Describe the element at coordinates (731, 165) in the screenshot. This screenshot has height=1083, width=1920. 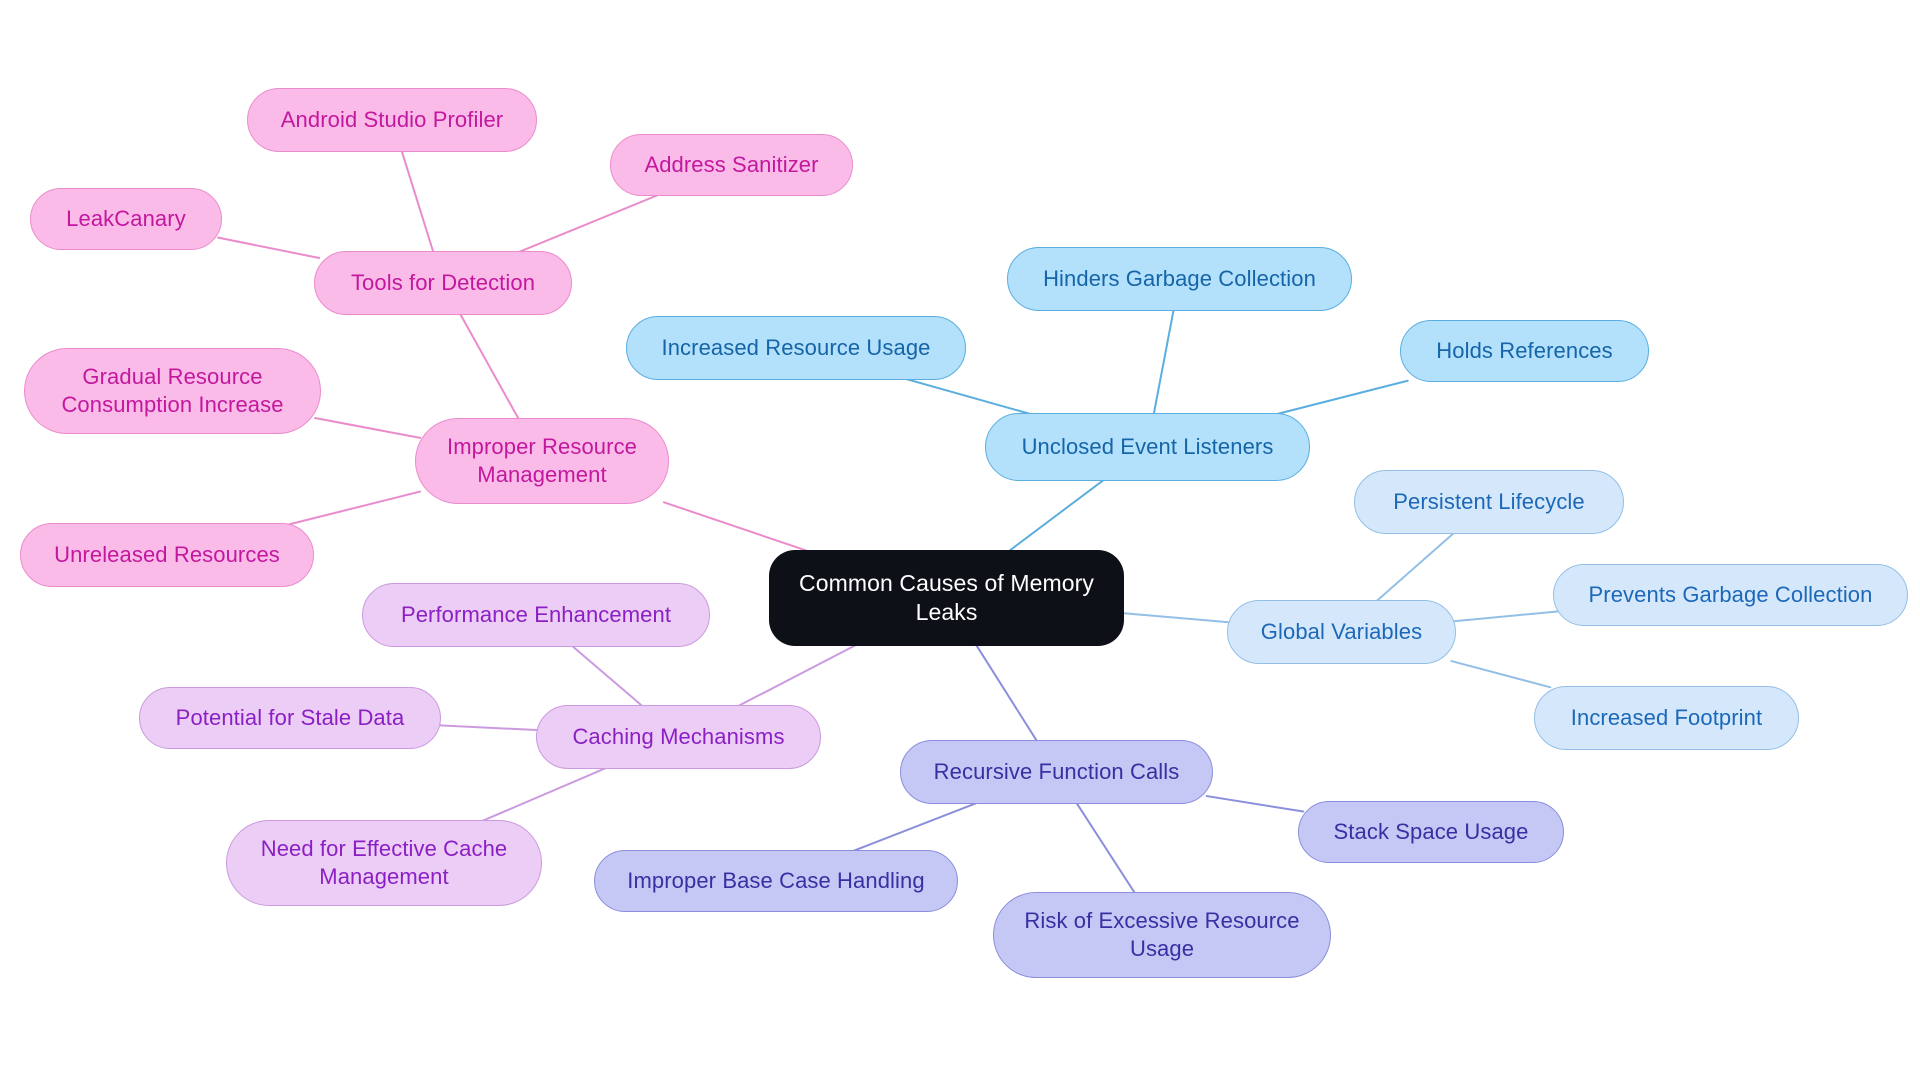
I see `mindmap-node-address-sanitizer: Address Sanitizer` at that location.